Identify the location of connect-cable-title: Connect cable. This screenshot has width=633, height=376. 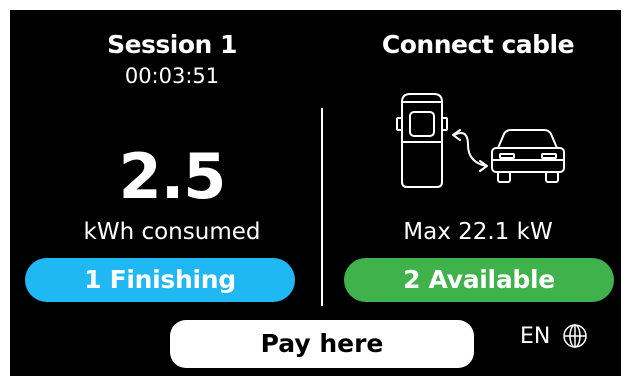
(478, 44).